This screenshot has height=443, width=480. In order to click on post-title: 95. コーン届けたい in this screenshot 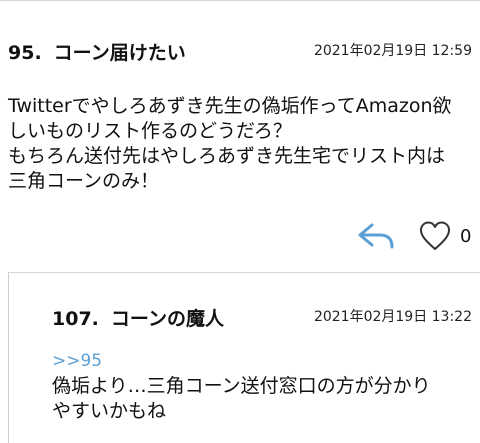, I will do `click(97, 51)`.